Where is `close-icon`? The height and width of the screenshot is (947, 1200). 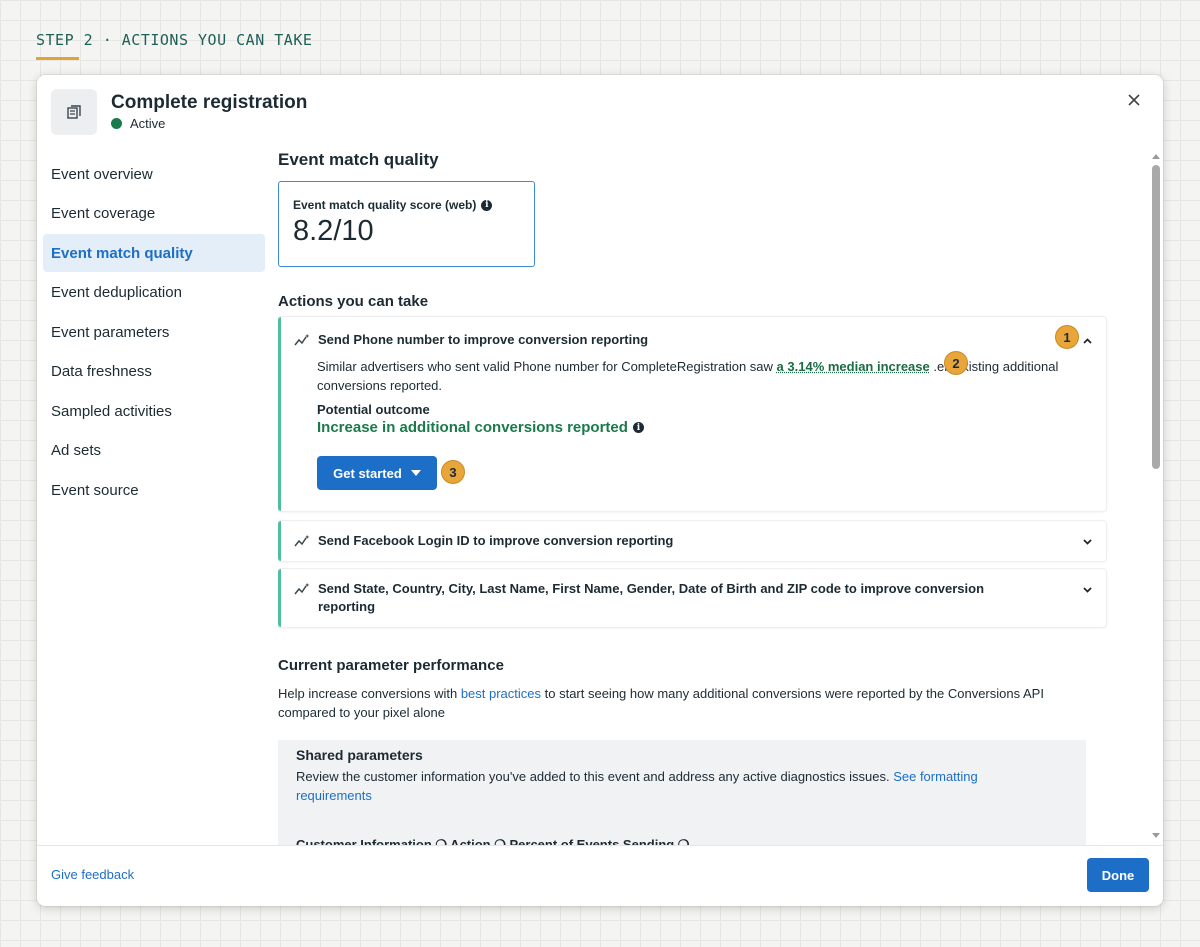 close-icon is located at coordinates (1134, 100).